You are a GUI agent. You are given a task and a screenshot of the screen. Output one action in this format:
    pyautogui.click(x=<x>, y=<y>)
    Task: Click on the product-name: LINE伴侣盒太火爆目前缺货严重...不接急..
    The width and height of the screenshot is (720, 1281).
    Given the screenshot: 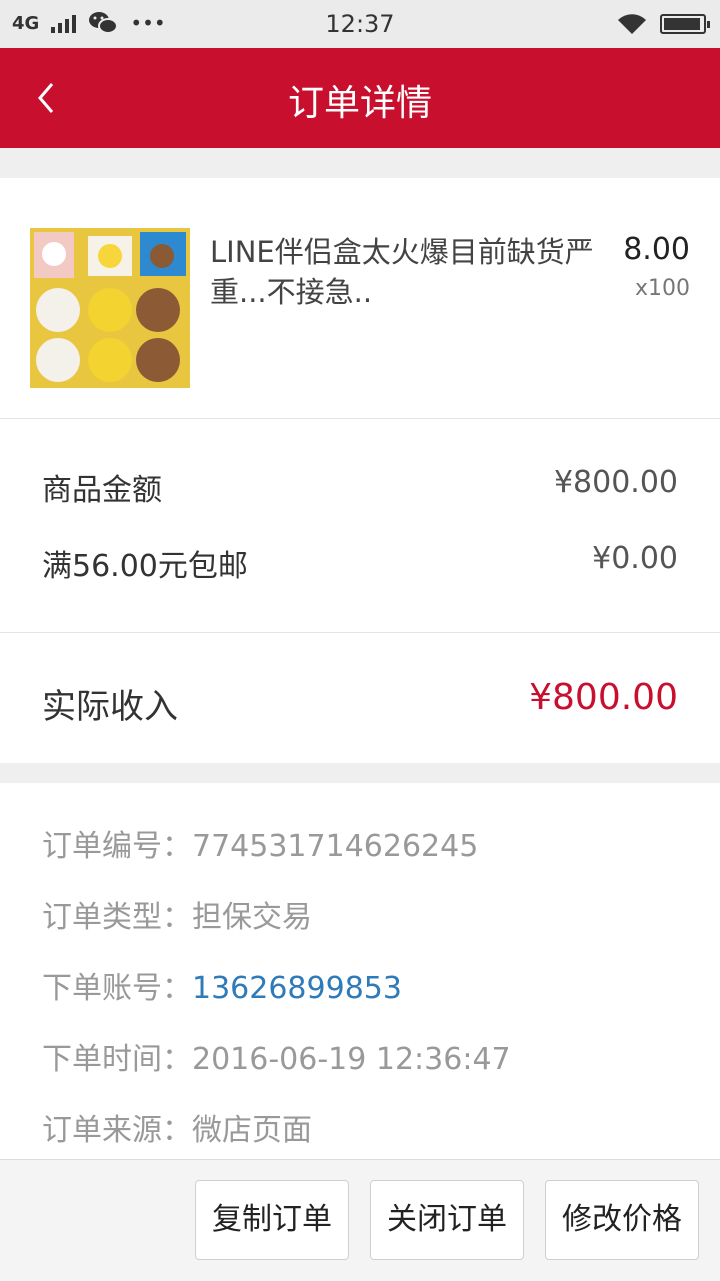 What is the action you would take?
    pyautogui.click(x=402, y=272)
    